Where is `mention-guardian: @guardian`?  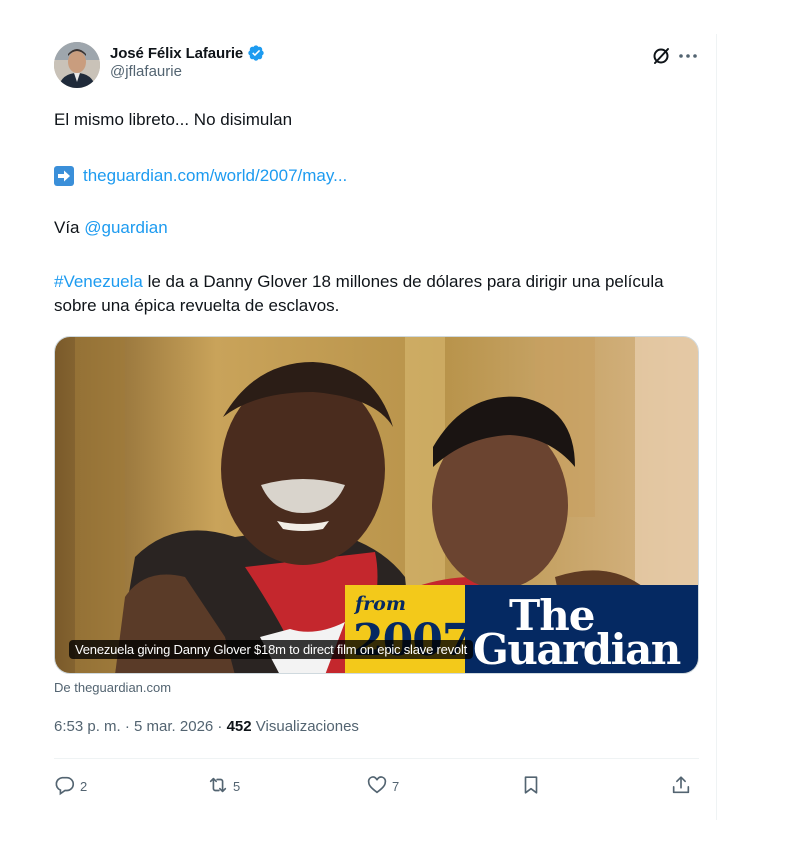 mention-guardian: @guardian is located at coordinates (125, 227).